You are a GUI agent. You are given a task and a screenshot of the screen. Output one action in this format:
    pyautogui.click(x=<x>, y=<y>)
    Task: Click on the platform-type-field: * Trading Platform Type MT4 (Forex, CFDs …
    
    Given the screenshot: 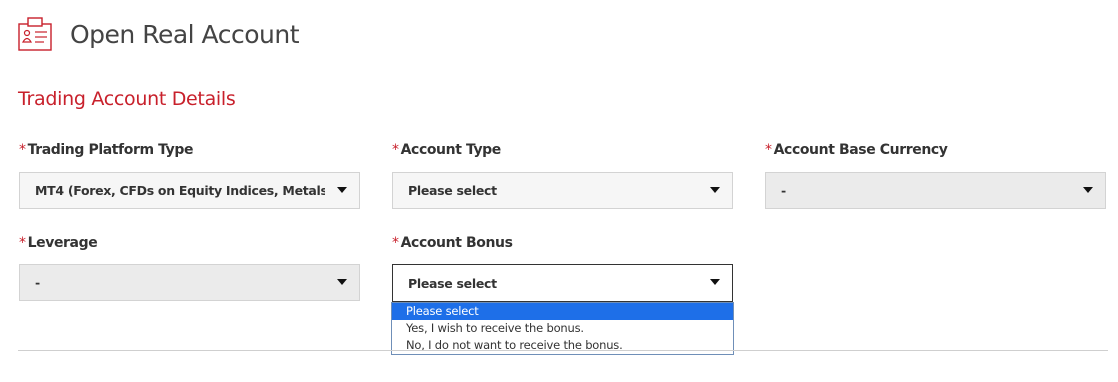 What is the action you would take?
    pyautogui.click(x=190, y=175)
    